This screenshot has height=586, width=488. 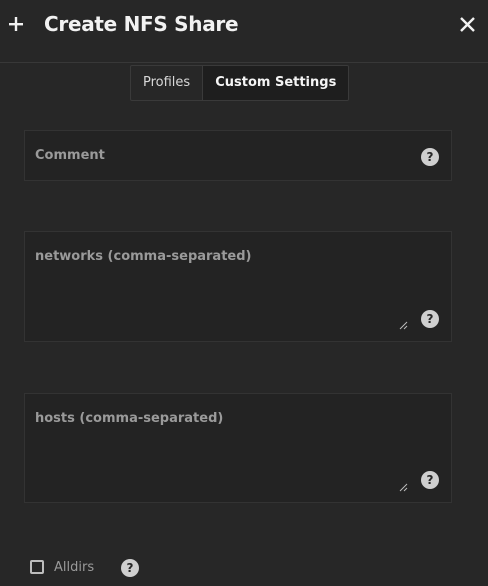 I want to click on comment-field: Comment ?, so click(x=238, y=155).